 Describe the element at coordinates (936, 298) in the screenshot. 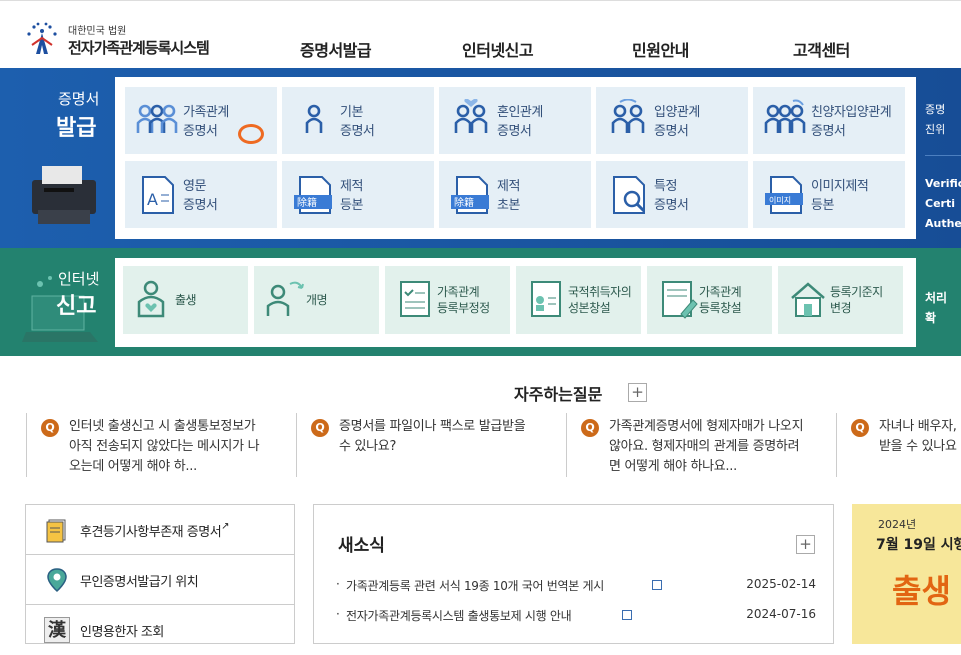

I see `processing-line1: 처리` at that location.